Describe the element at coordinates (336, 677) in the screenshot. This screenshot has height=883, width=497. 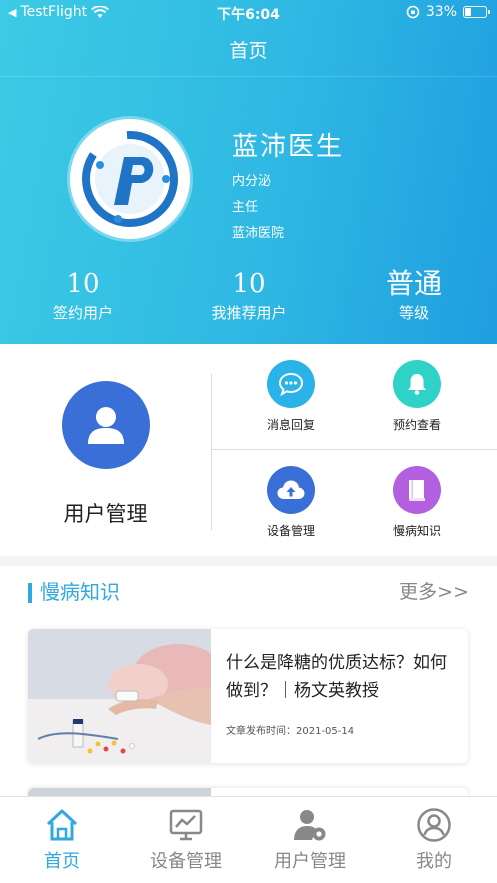
I see `article-title: 什么是降糖的优质达标？如何做到？｜杨文英教授` at that location.